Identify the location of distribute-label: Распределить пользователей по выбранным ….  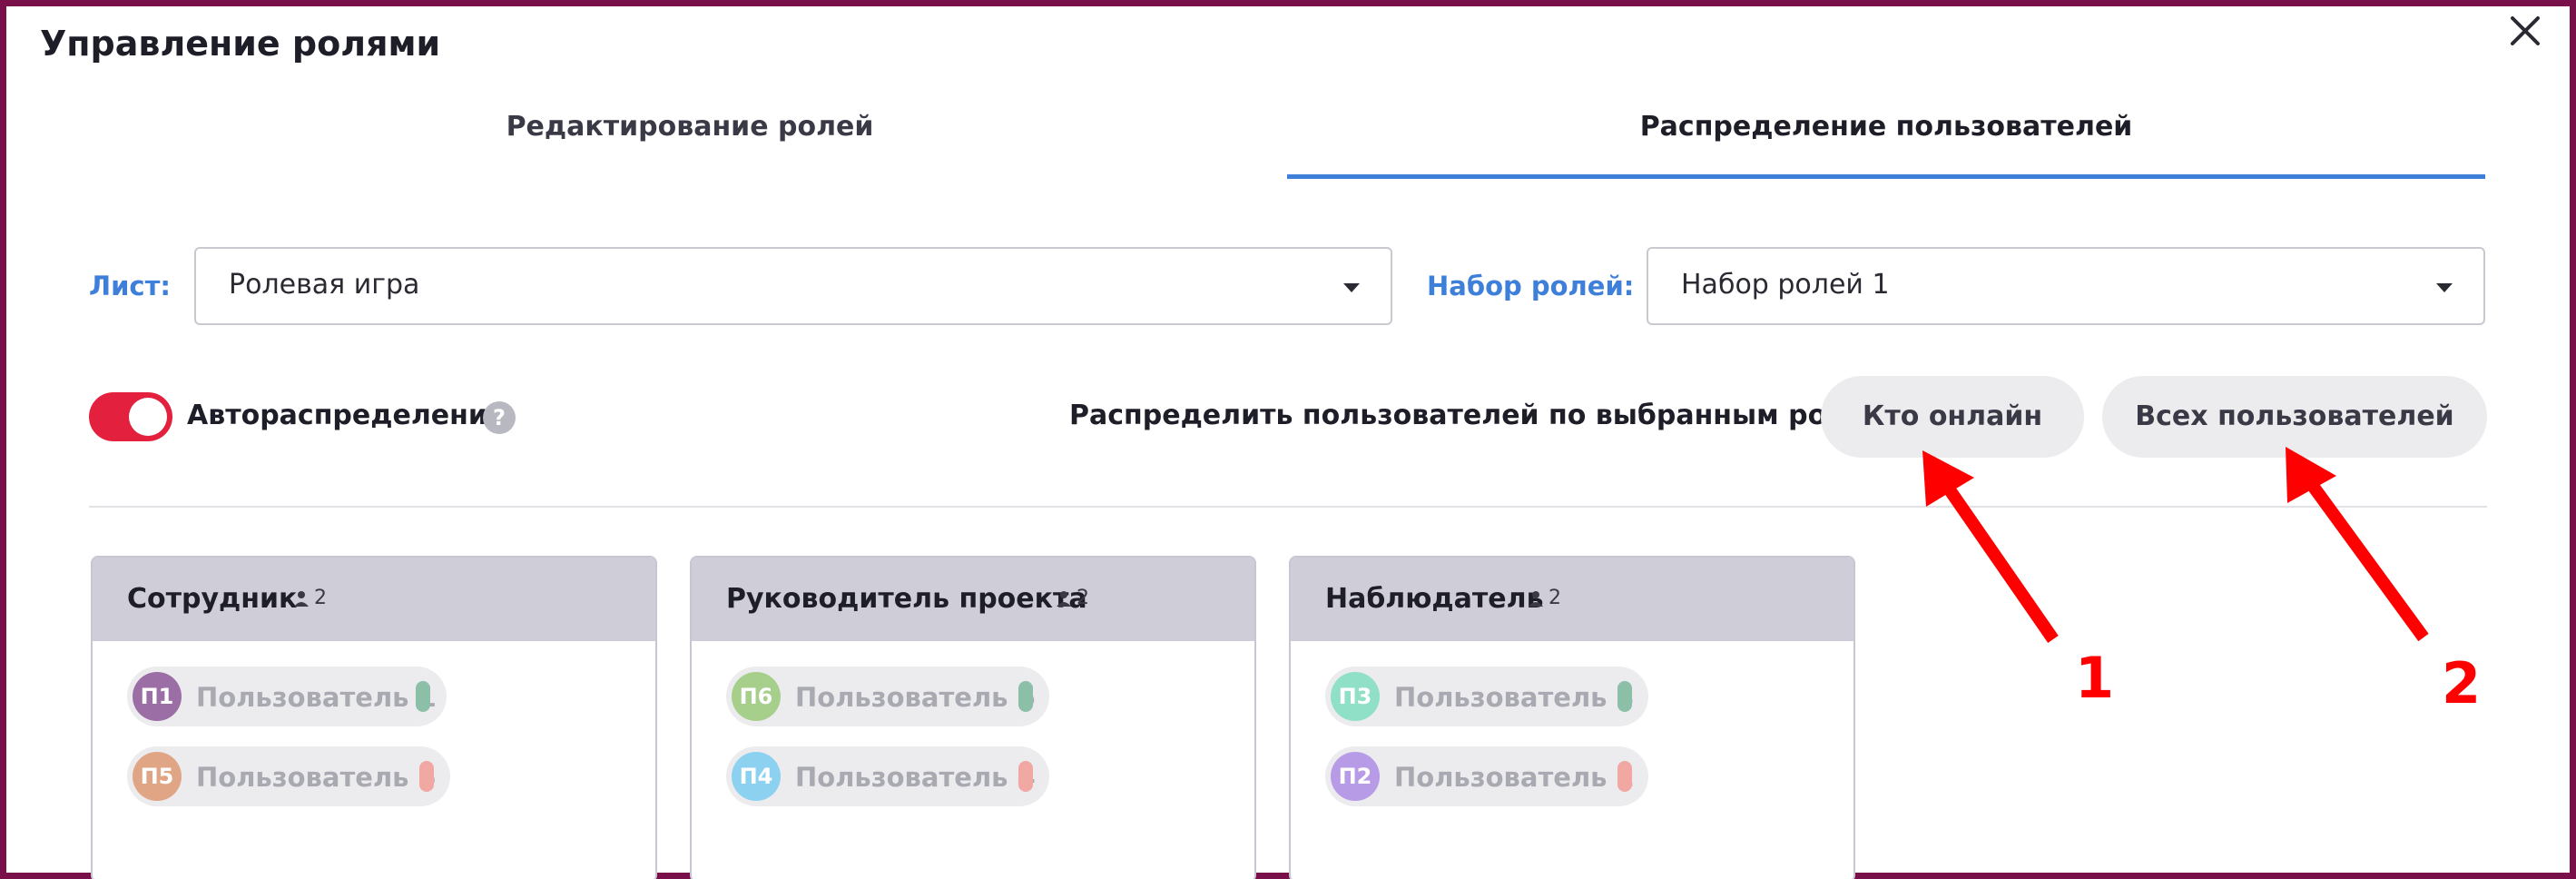
(1483, 415).